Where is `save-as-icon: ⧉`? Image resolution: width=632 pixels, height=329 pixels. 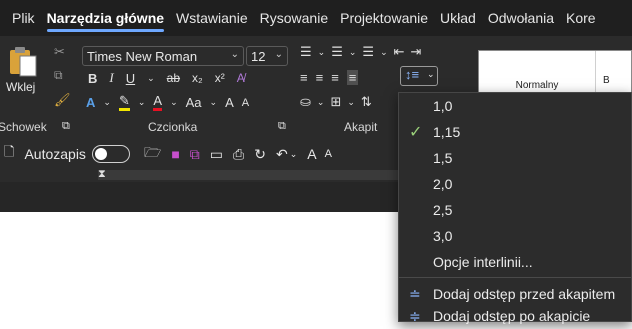 save-as-icon: ⧉ is located at coordinates (195, 154).